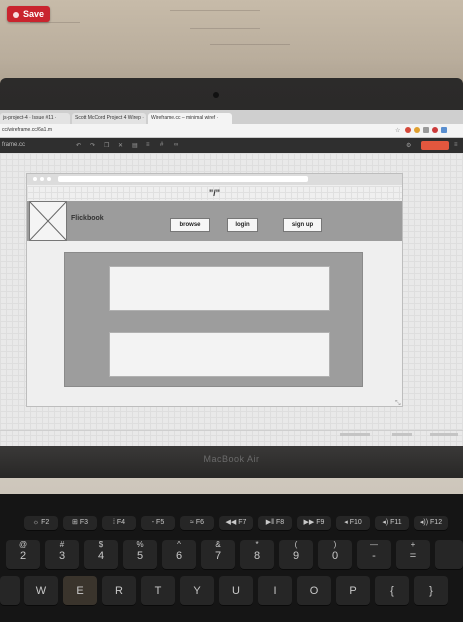 This screenshot has height=622, width=463. I want to click on key-t: T, so click(158, 591).